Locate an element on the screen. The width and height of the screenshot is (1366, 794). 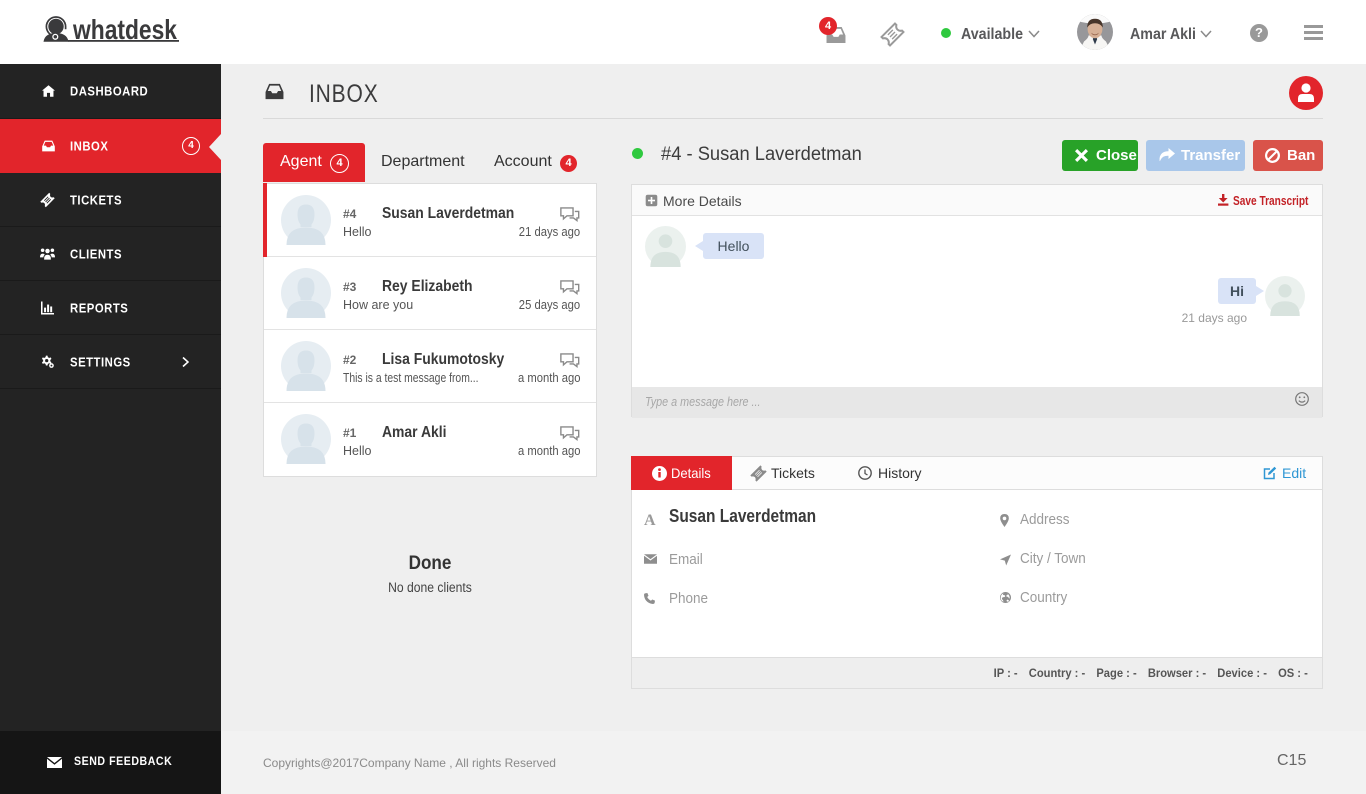
svg-text: whatdesk is located at coordinates (124, 29).